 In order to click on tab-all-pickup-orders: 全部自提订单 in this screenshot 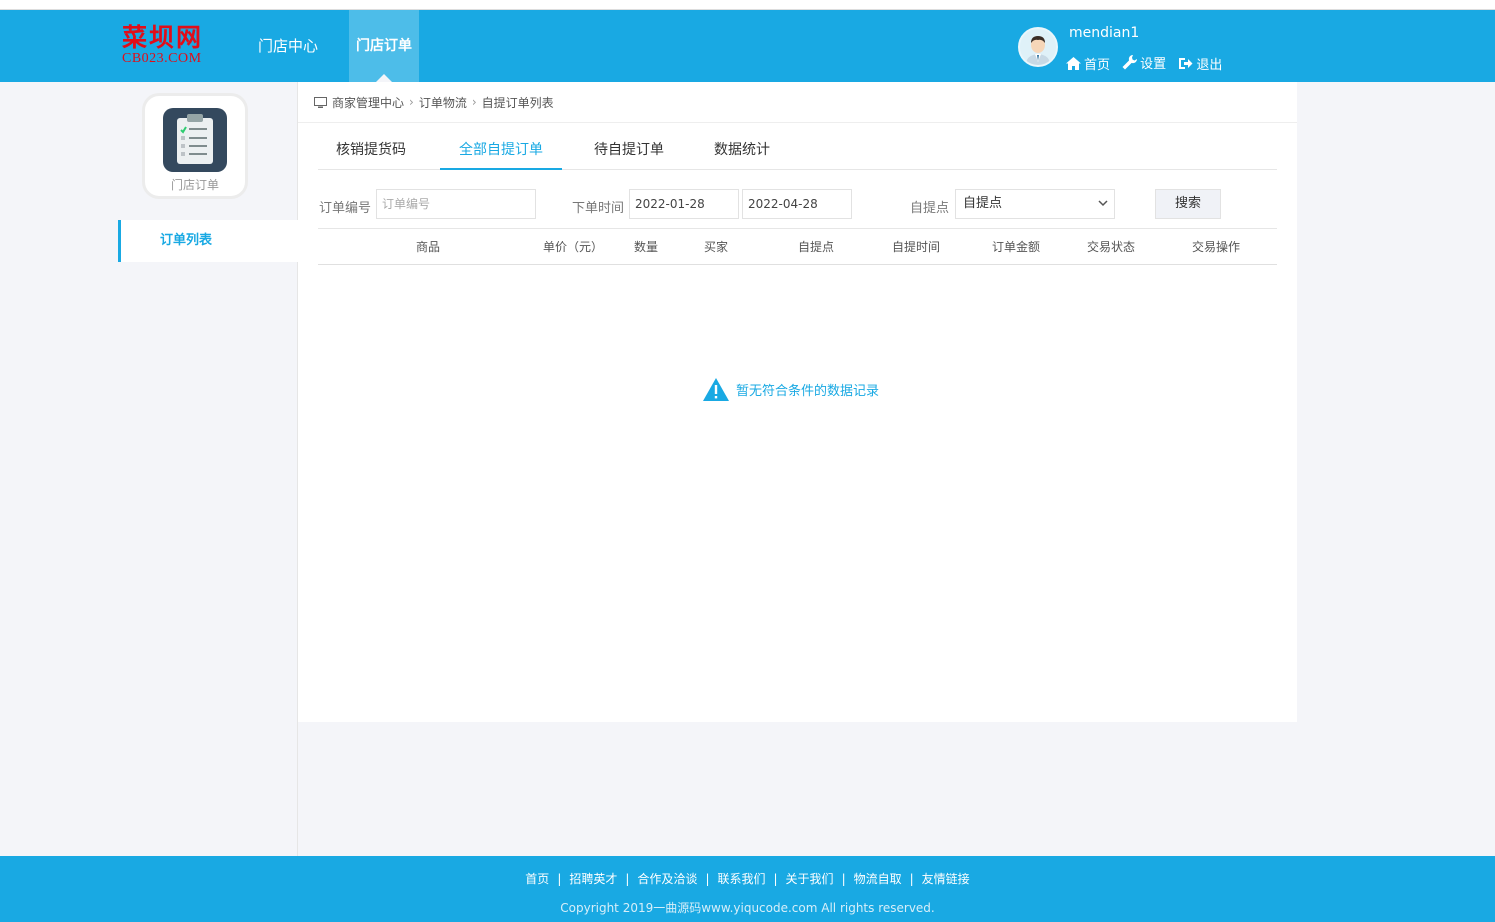, I will do `click(501, 150)`.